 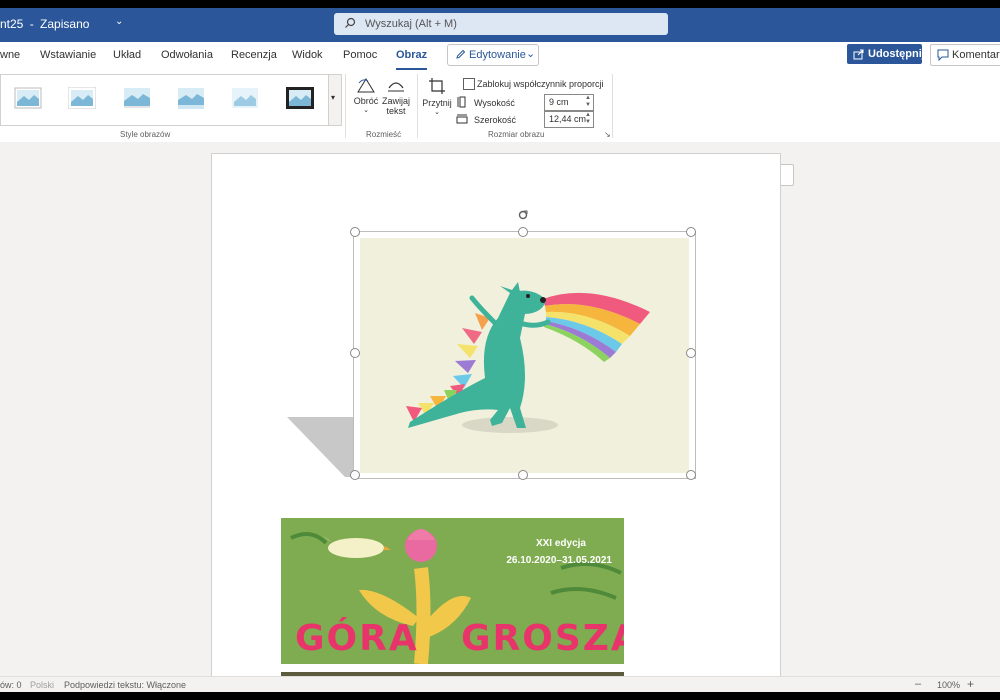 I want to click on width-value: 12,44 cm, so click(x=568, y=119).